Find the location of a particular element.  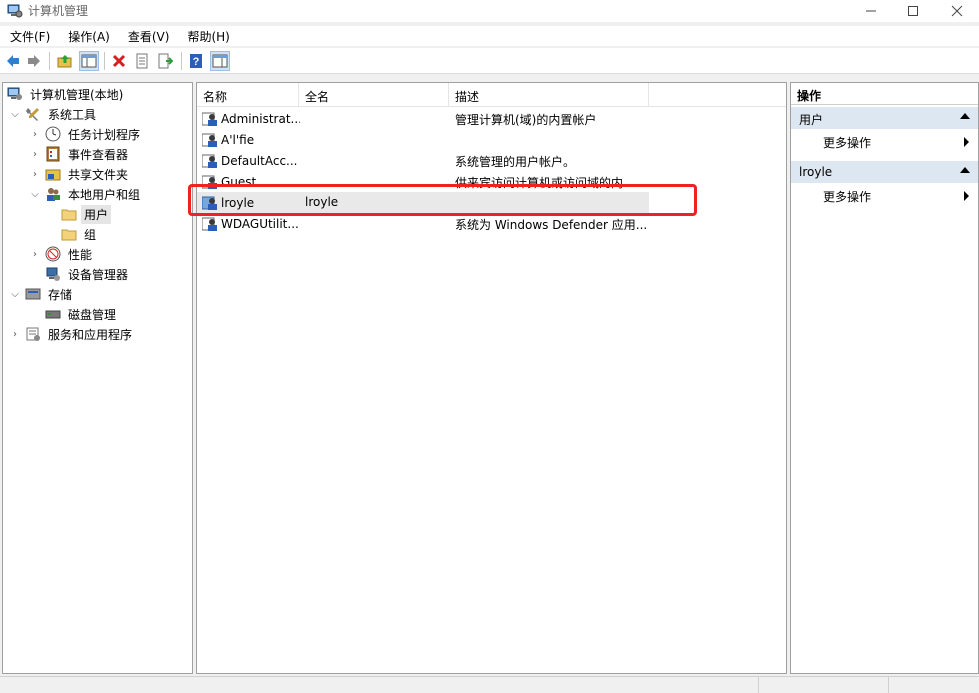

list-header: 名称 全名 描述 is located at coordinates (491, 95).